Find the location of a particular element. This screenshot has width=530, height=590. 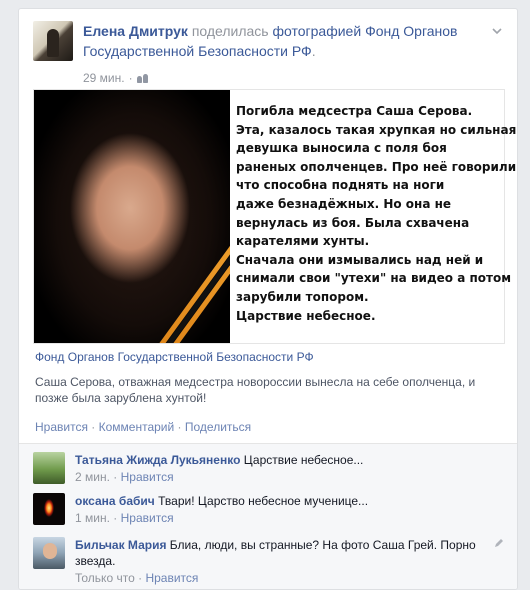

commenter-name: оксана бабич is located at coordinates (115, 501).